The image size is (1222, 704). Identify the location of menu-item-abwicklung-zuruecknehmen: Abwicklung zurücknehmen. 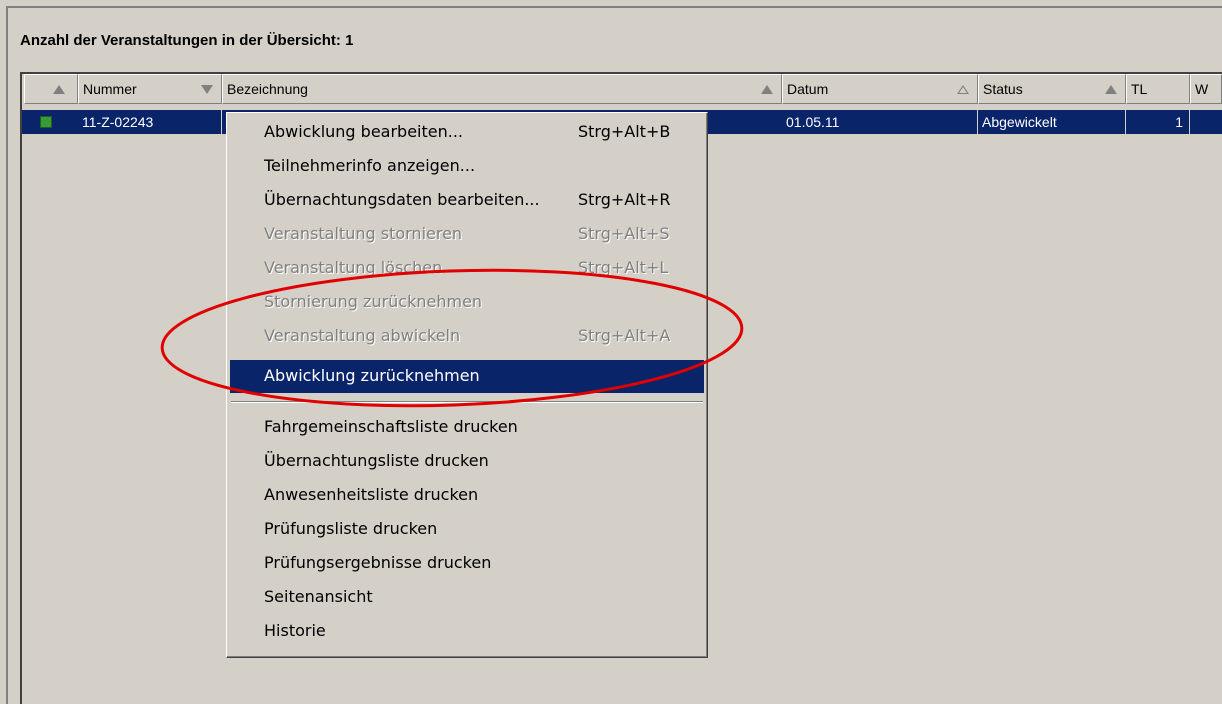
(467, 376).